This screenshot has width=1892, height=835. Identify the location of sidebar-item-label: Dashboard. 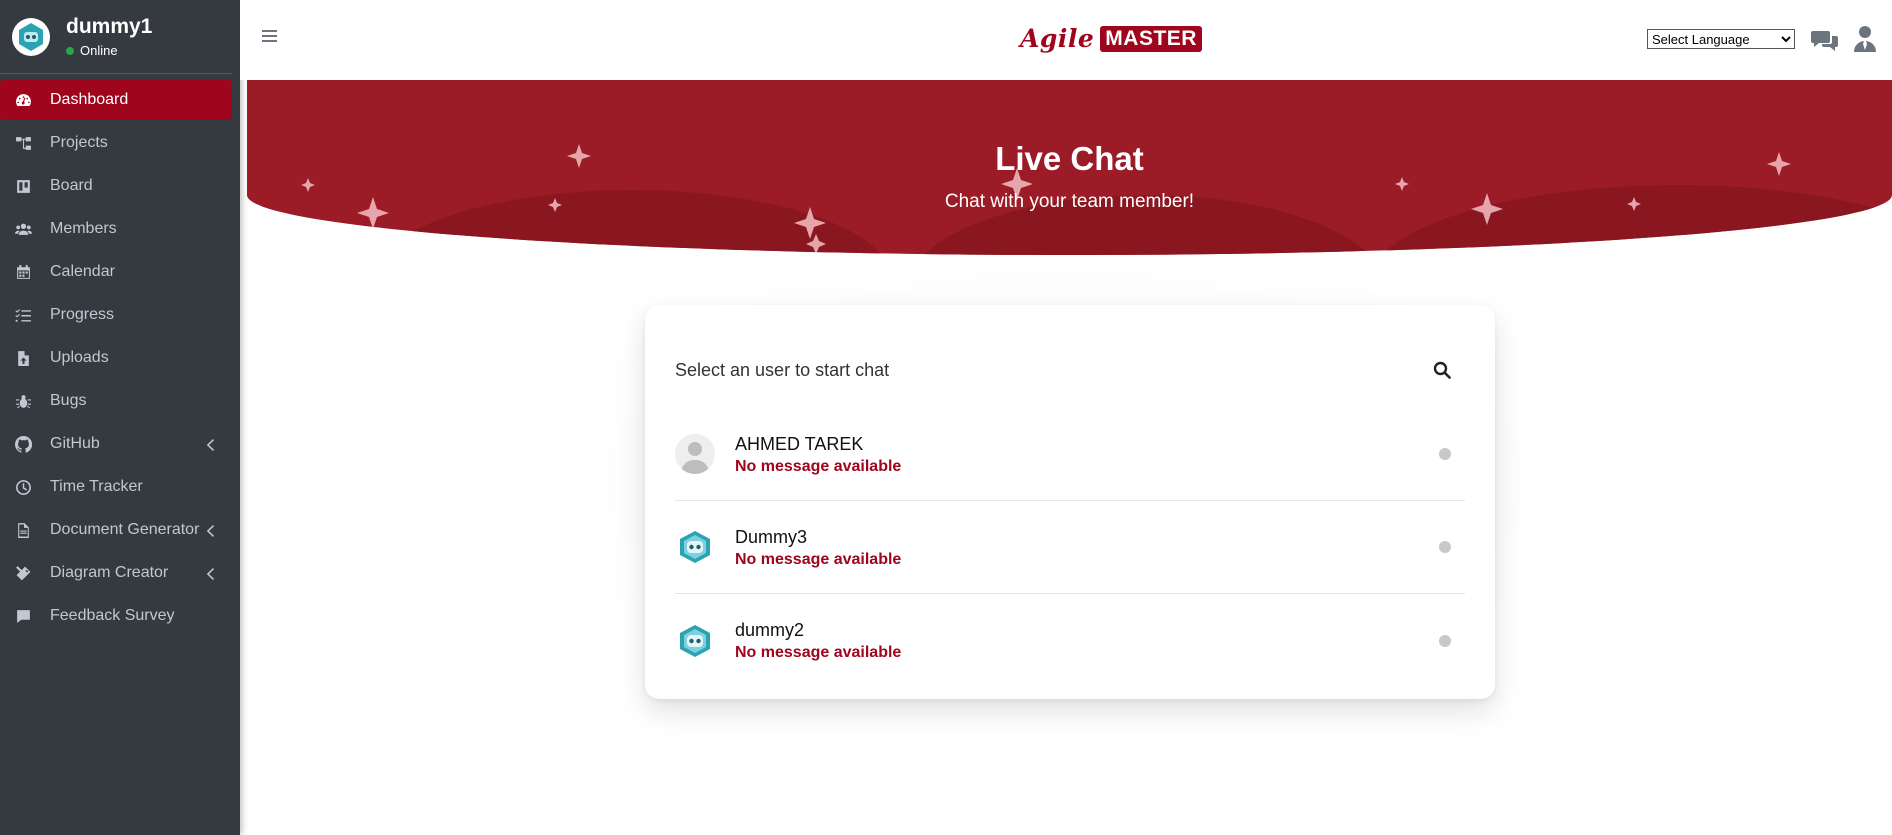
(89, 99).